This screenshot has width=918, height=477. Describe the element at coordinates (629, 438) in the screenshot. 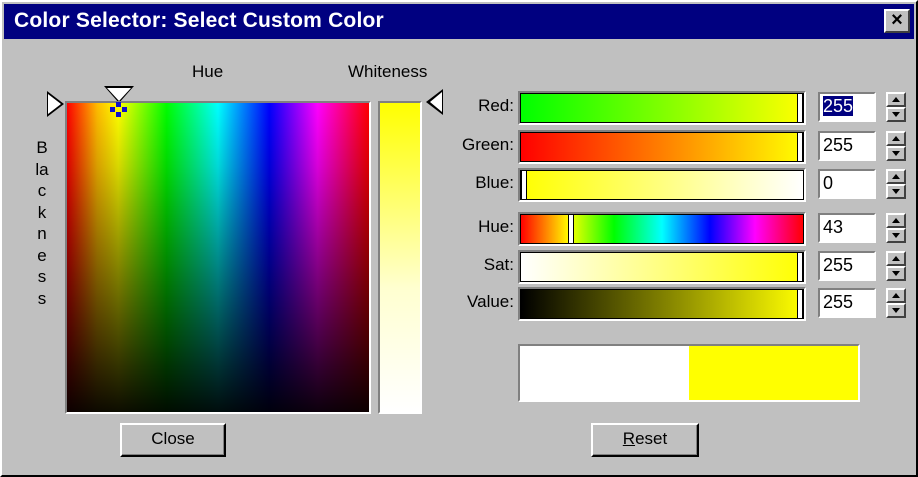

I see `reset-mnemonic: R` at that location.